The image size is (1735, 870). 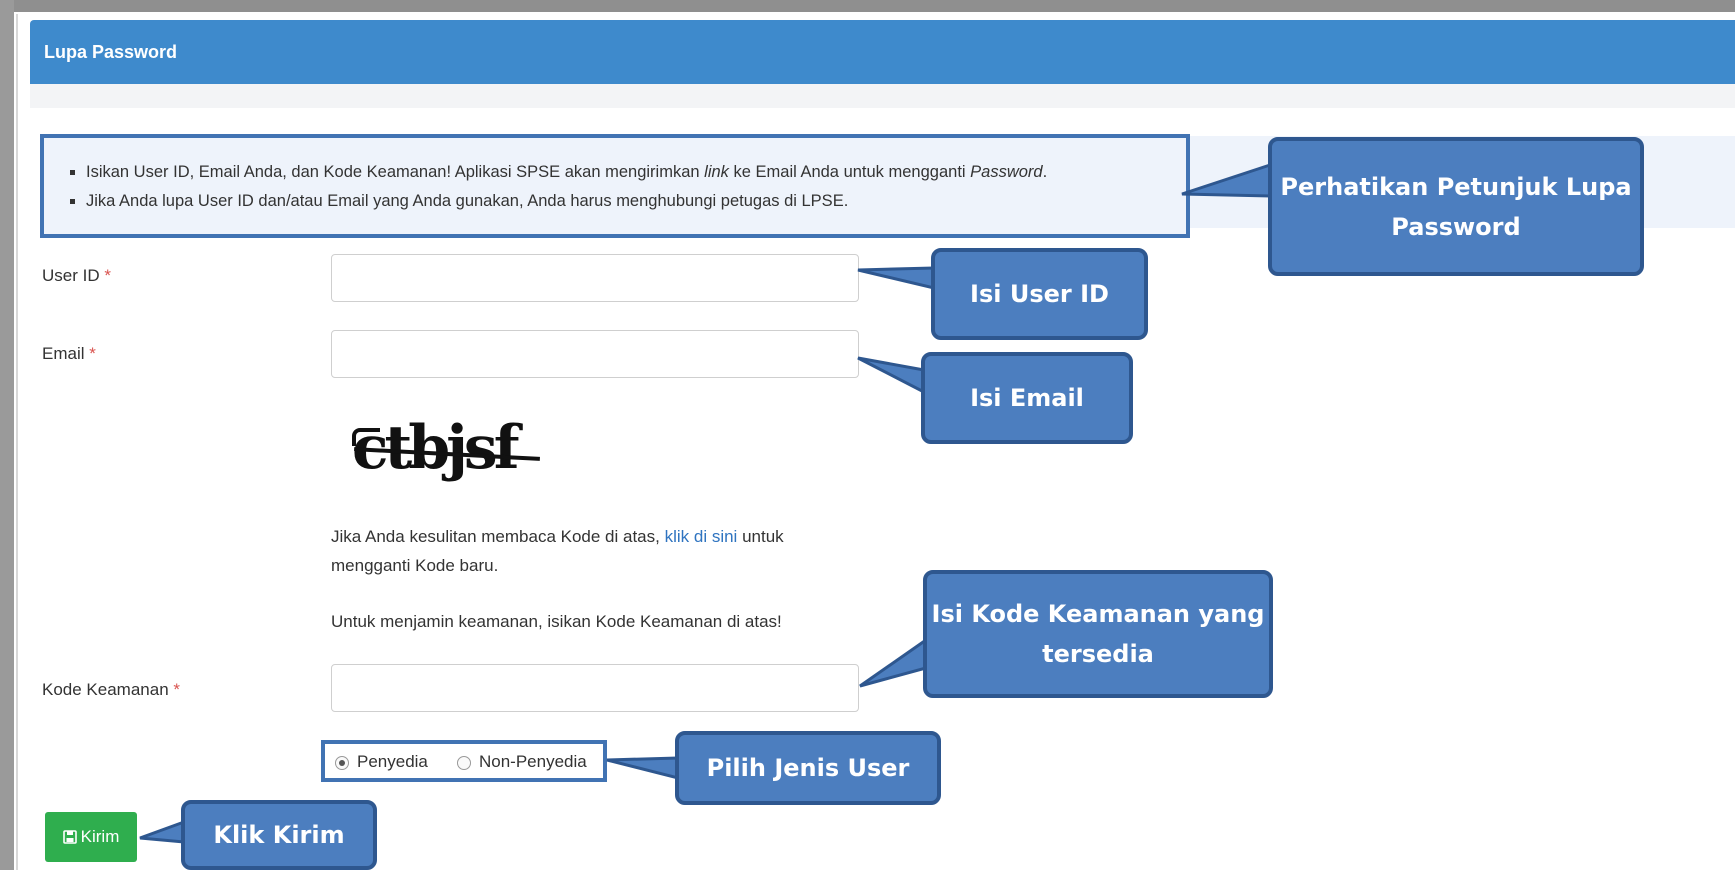 I want to click on callout-petunjuk: Perhatikan Petunjuk Lupa Password, so click(x=1456, y=206).